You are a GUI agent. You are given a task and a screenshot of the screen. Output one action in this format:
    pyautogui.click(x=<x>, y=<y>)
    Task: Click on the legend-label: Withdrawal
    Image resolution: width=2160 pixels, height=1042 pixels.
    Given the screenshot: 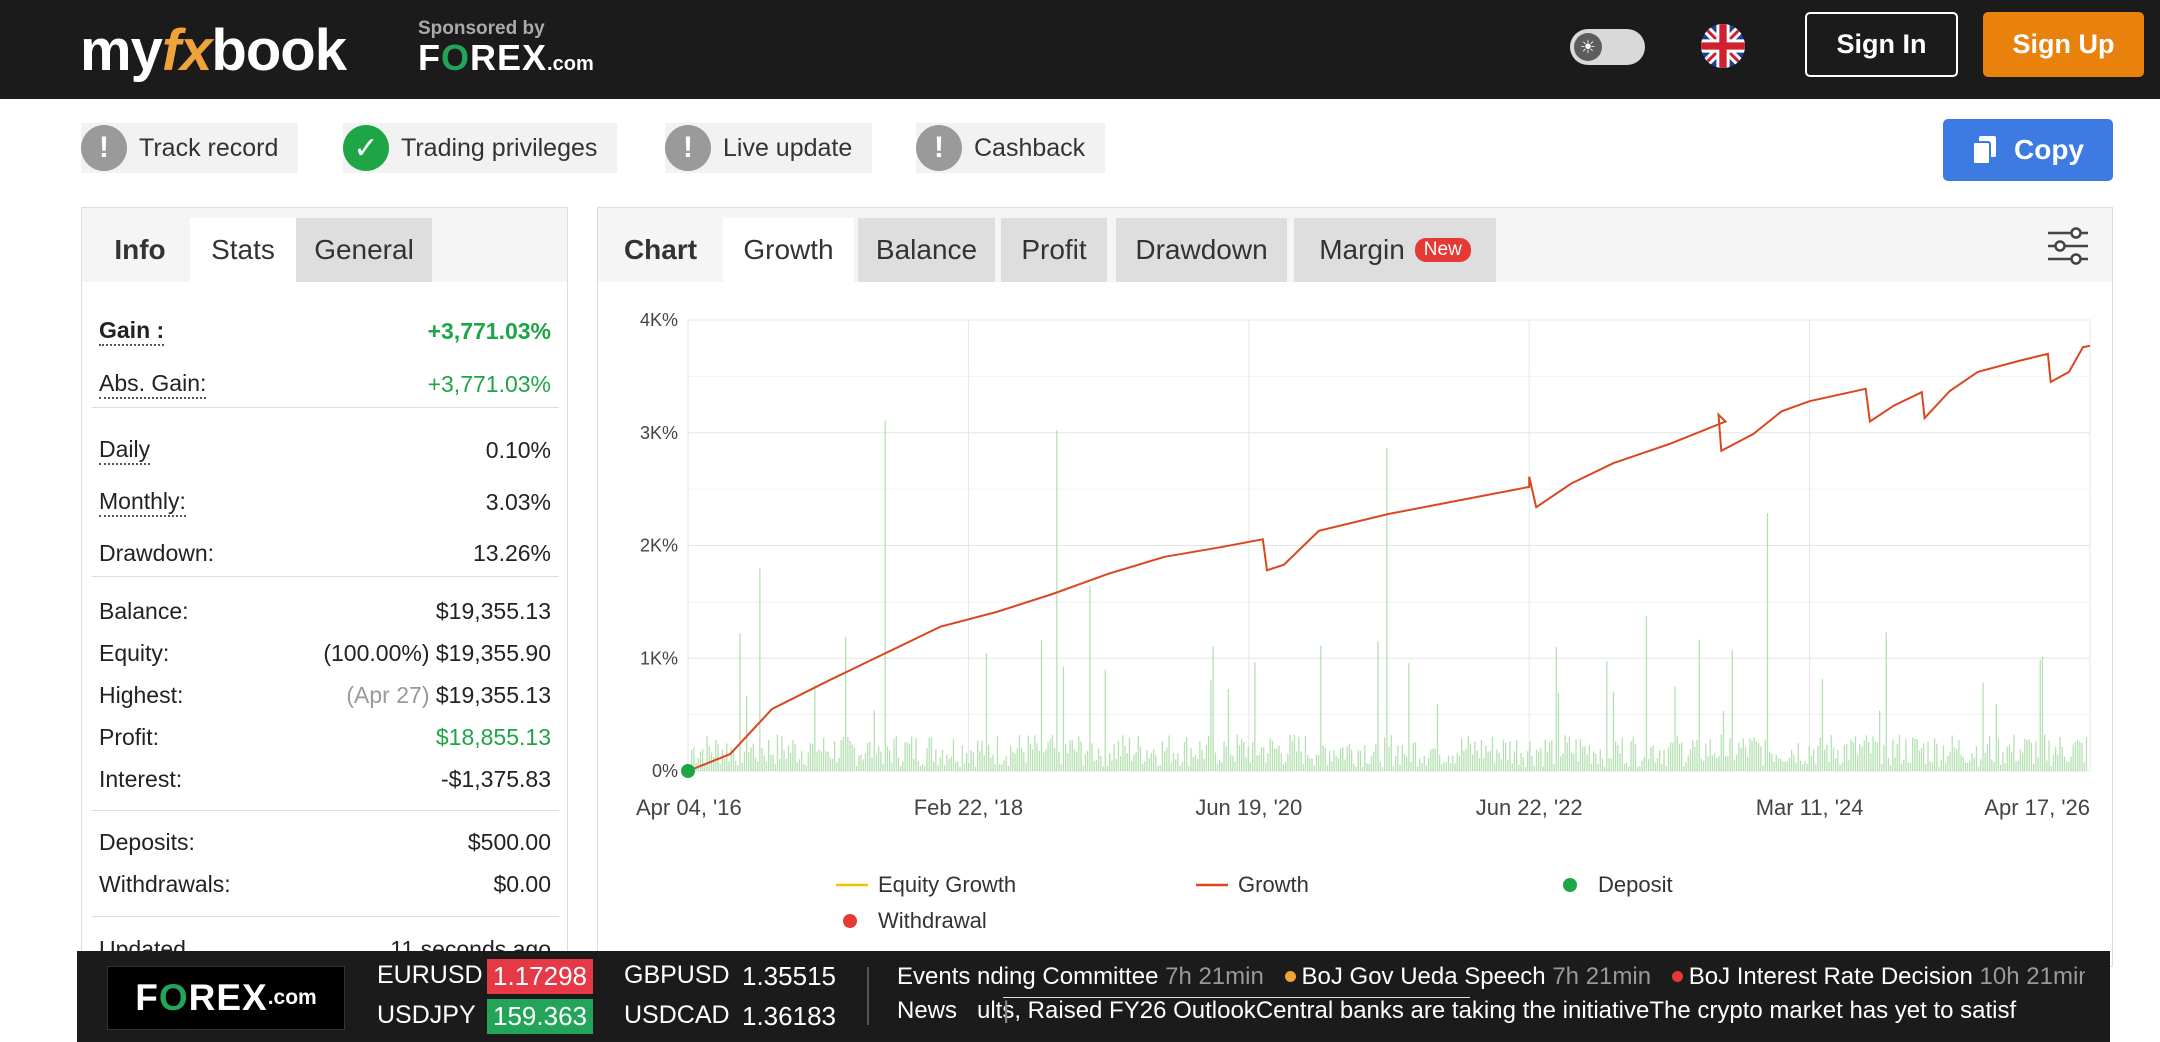 What is the action you would take?
    pyautogui.click(x=932, y=920)
    